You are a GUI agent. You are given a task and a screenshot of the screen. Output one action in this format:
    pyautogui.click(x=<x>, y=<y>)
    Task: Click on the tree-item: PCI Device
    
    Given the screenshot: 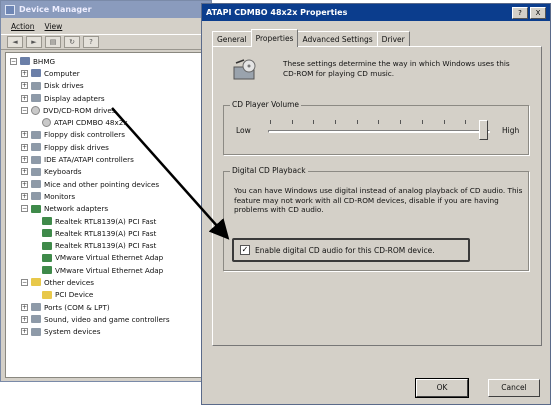 What is the action you would take?
    pyautogui.click(x=107, y=295)
    